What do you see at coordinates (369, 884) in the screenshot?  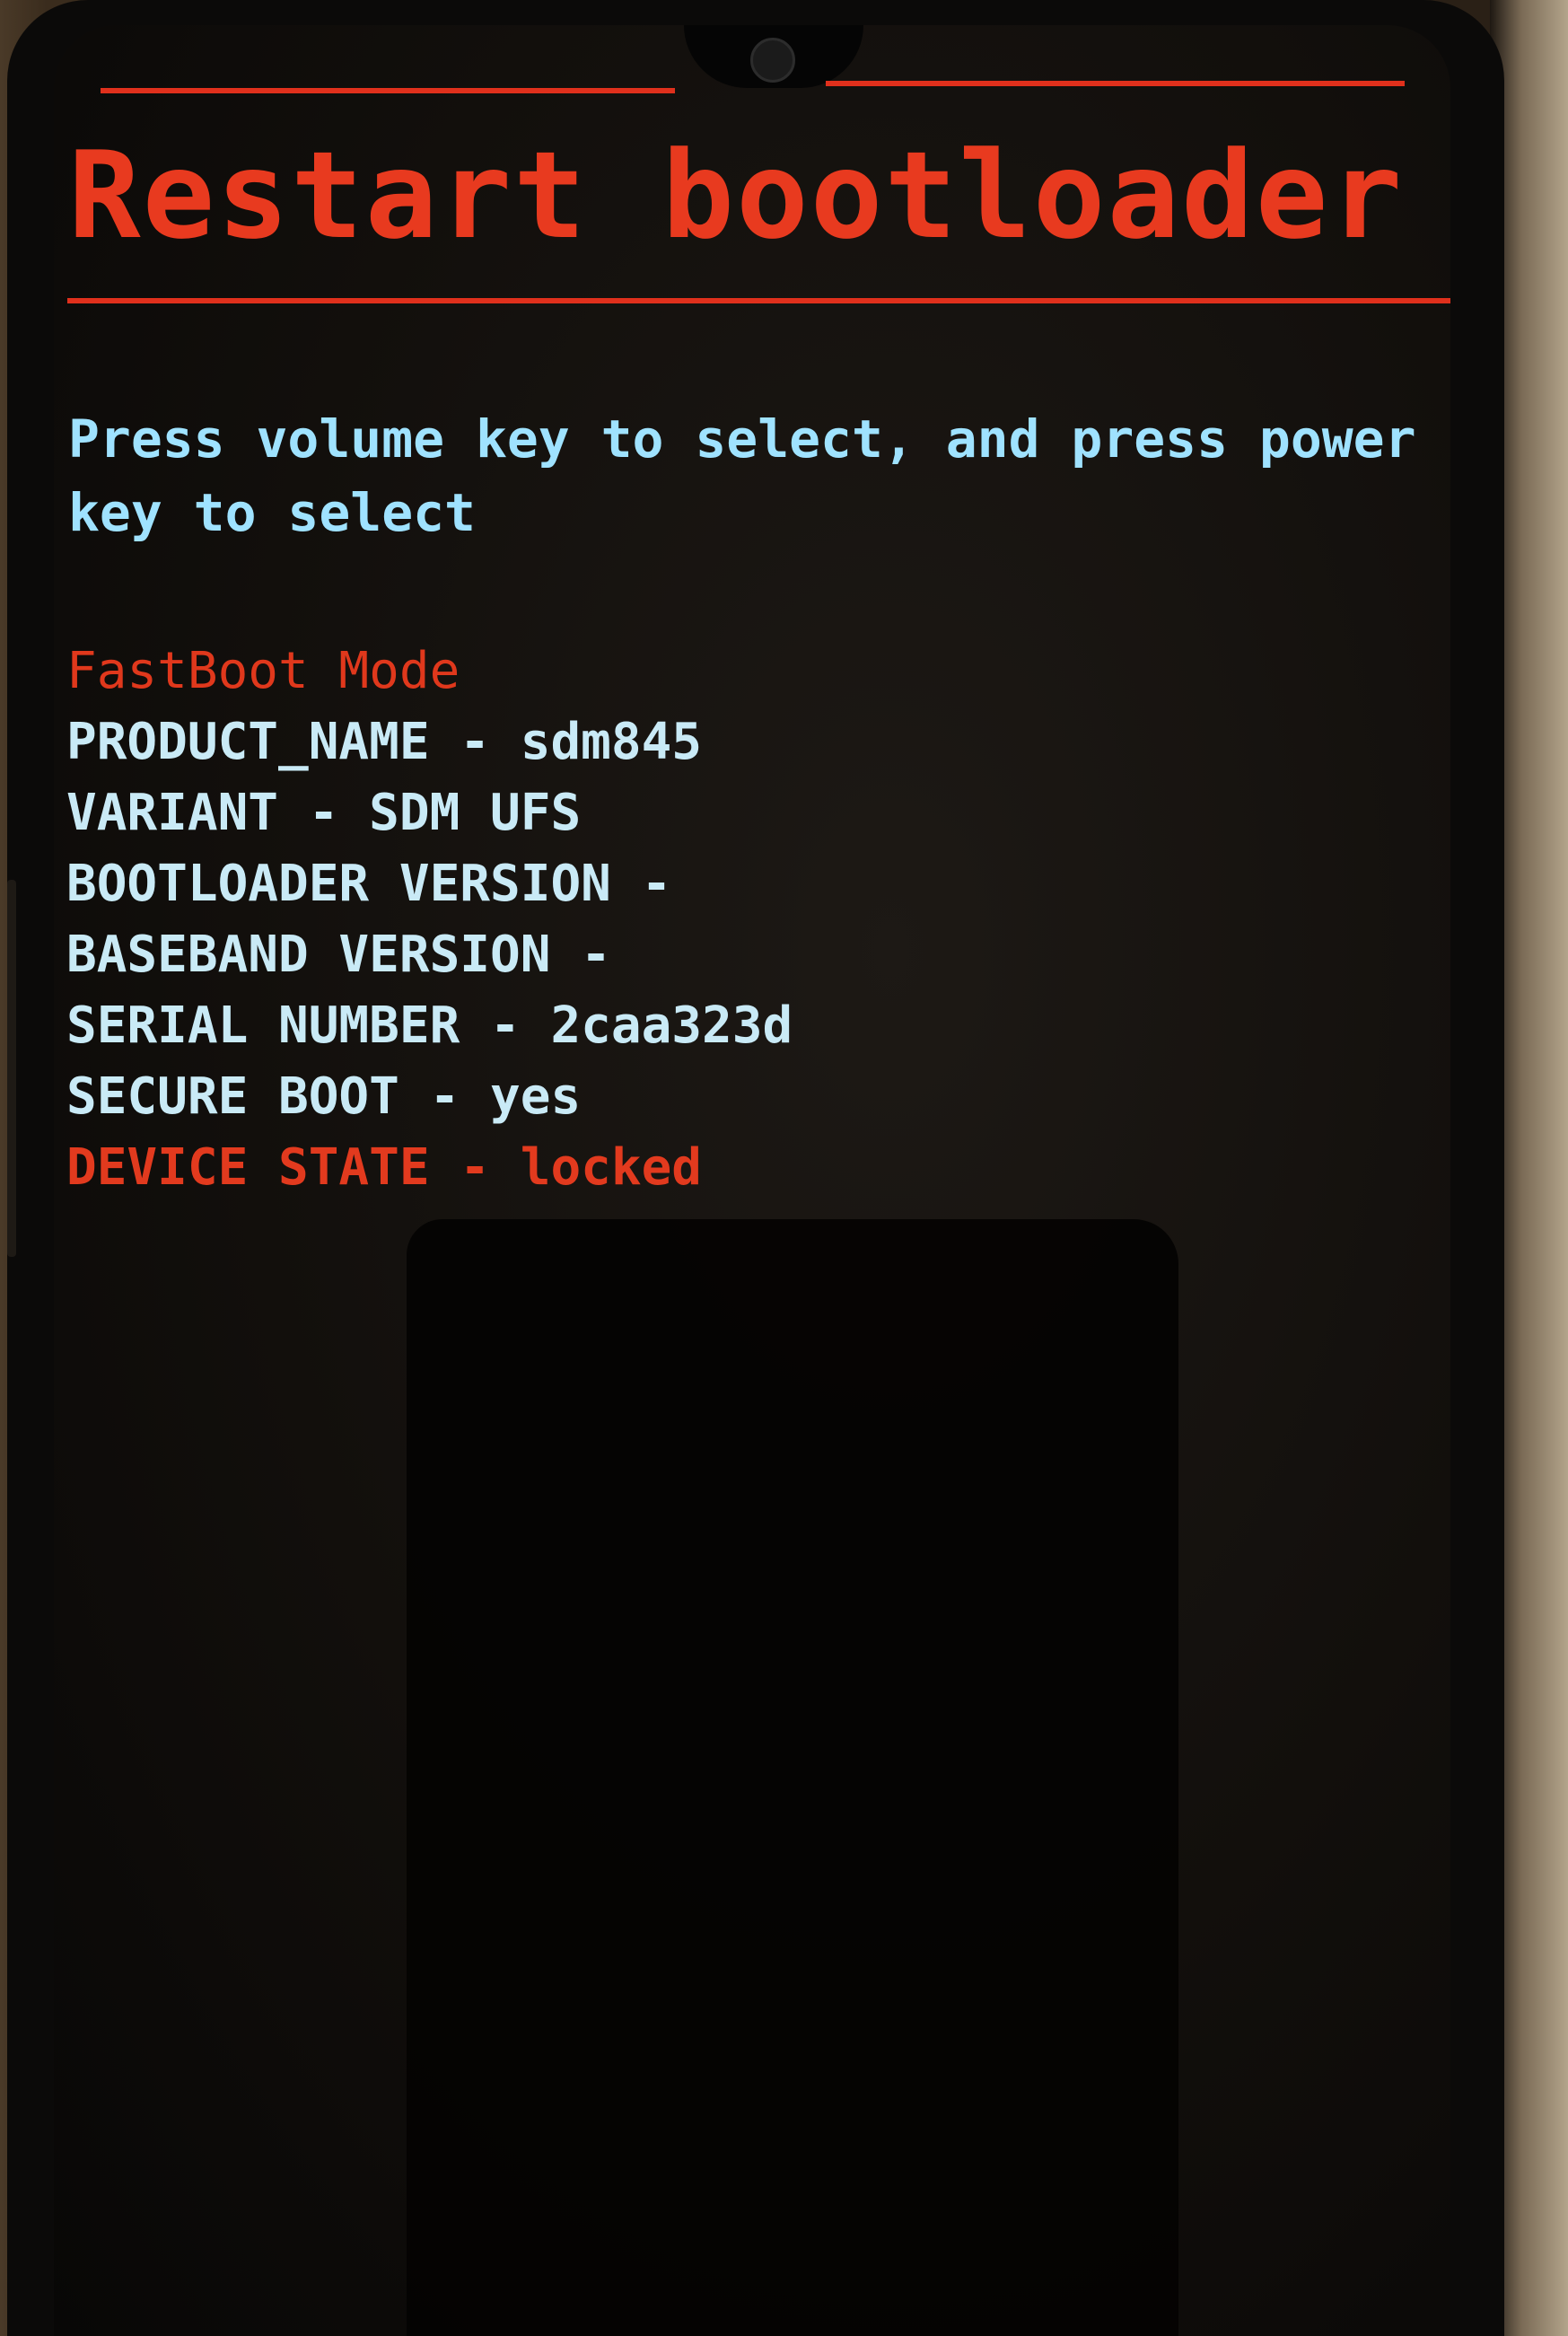 I see `bootloader-version-value: BOOTLOADER VERSION -` at bounding box center [369, 884].